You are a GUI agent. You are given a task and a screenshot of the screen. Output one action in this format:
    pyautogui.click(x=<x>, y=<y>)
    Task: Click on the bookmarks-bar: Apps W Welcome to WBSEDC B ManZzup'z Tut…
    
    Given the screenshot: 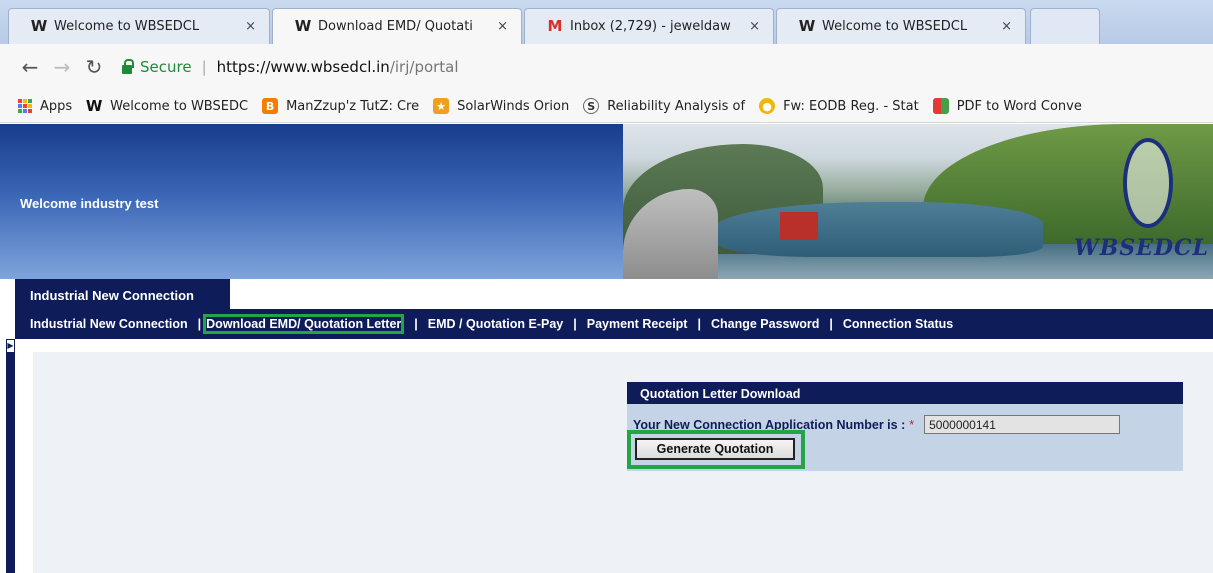 What is the action you would take?
    pyautogui.click(x=606, y=106)
    